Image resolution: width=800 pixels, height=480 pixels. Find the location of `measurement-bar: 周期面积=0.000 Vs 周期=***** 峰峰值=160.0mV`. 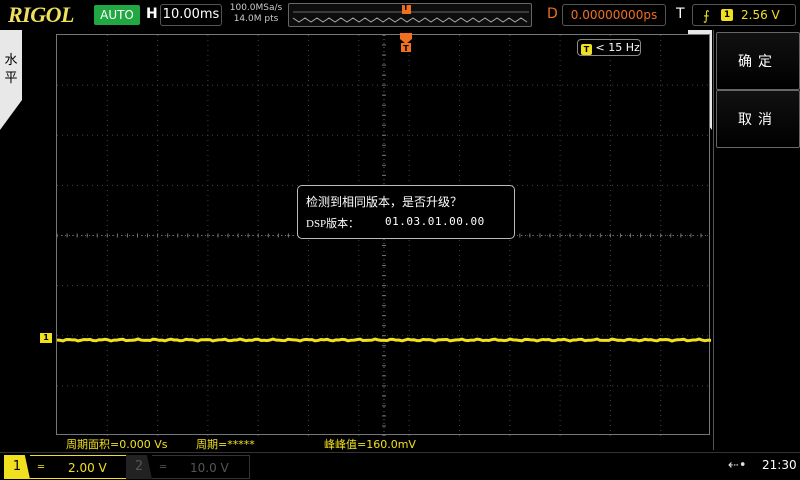

measurement-bar: 周期面积=0.000 Vs 周期=***** 峰峰值=160.0mV is located at coordinates (383, 443).